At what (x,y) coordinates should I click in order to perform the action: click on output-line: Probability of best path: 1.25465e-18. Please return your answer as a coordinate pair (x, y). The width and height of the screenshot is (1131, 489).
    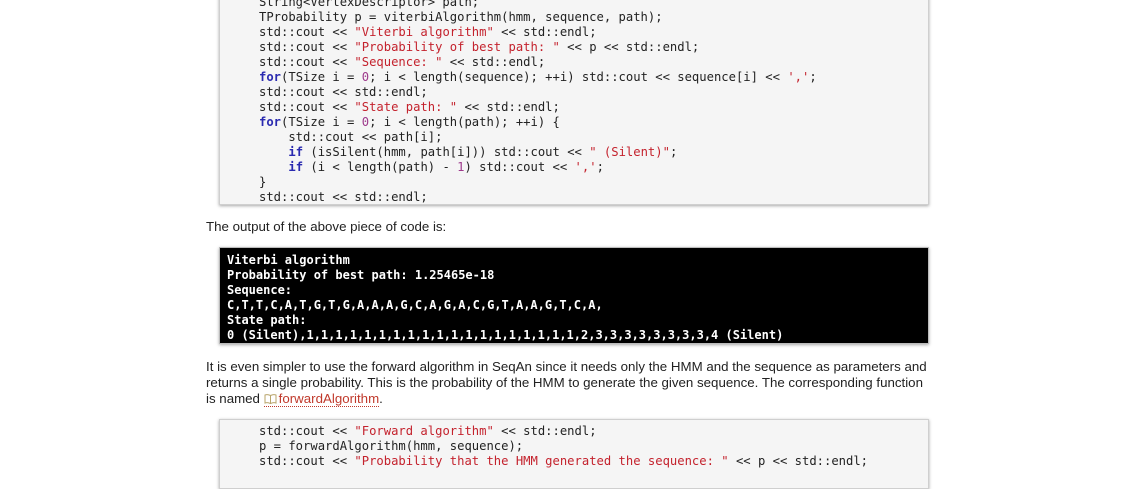
    Looking at the image, I should click on (361, 275).